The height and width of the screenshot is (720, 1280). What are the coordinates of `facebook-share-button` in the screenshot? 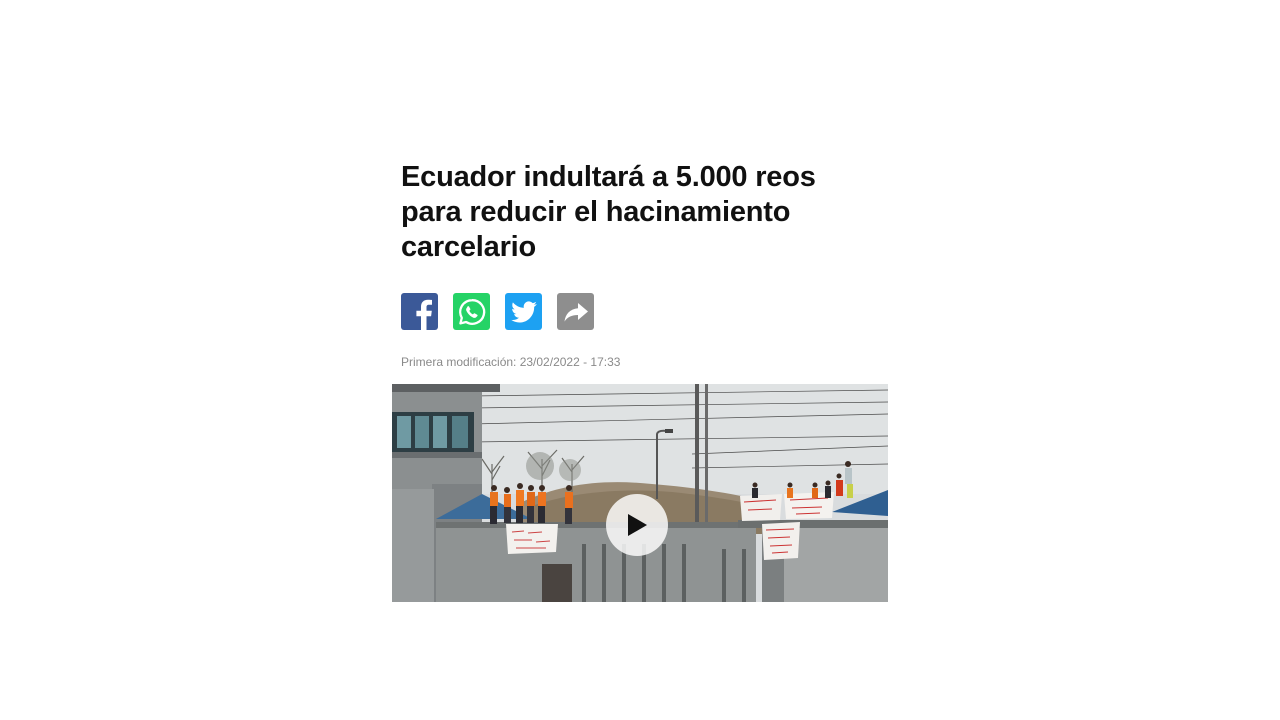 It's located at (419, 311).